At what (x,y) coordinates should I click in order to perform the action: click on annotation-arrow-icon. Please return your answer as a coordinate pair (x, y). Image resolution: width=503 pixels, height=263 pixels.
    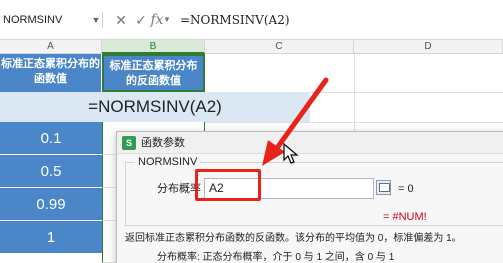
    Looking at the image, I should click on (295, 121).